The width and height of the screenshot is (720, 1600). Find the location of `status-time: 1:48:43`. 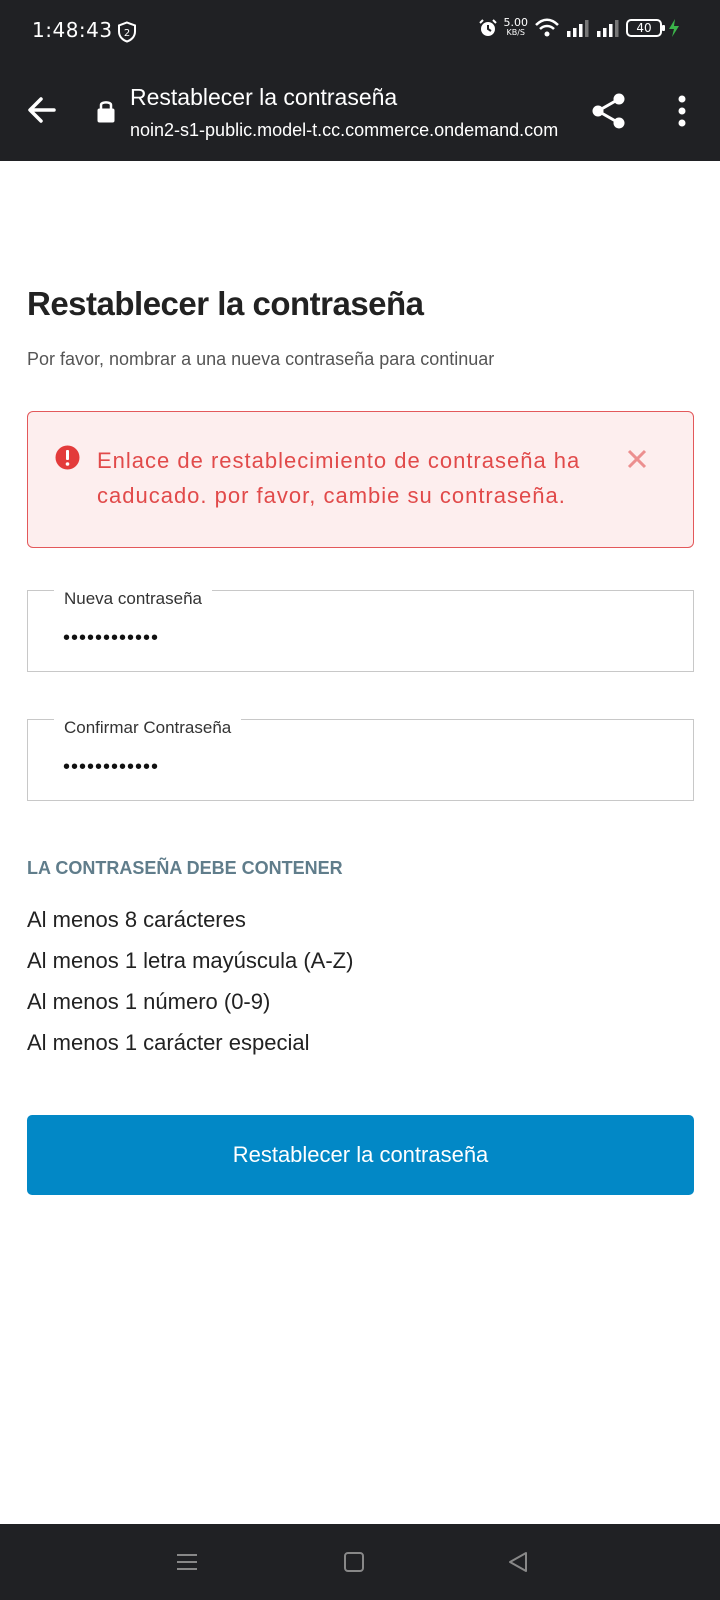

status-time: 1:48:43 is located at coordinates (72, 30).